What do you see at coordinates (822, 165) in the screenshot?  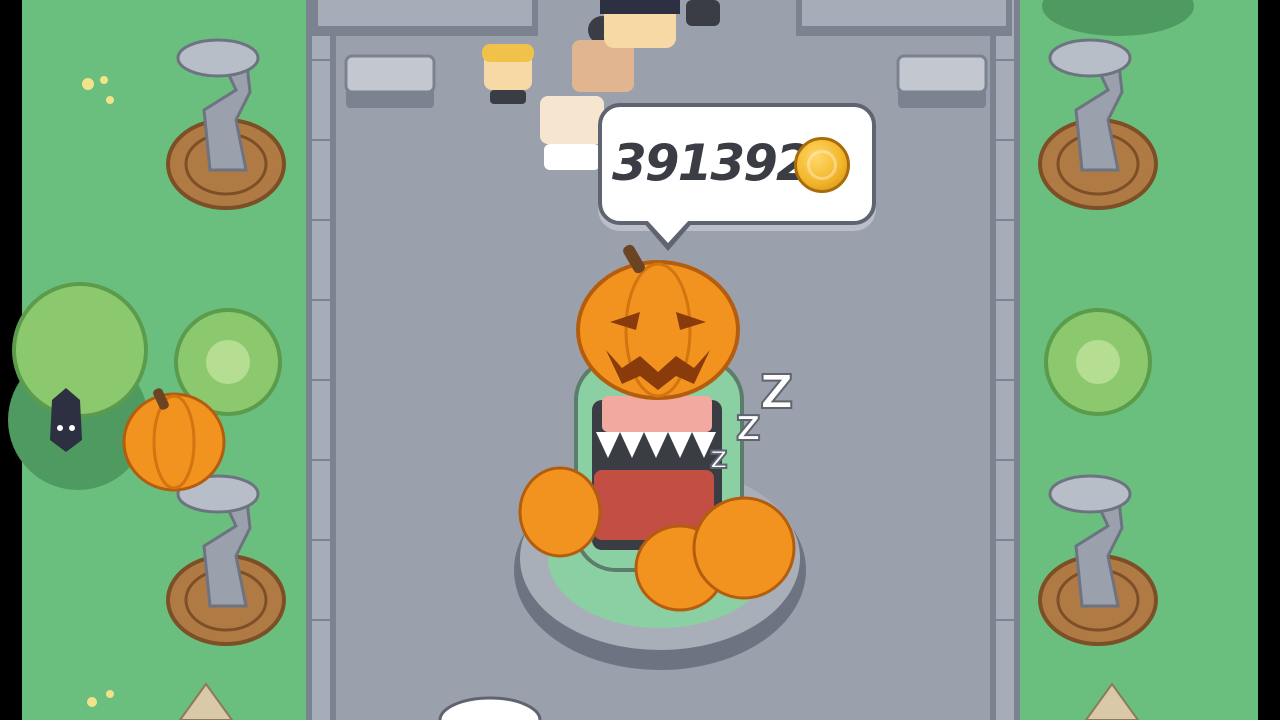 I see `gold-coin-icon` at bounding box center [822, 165].